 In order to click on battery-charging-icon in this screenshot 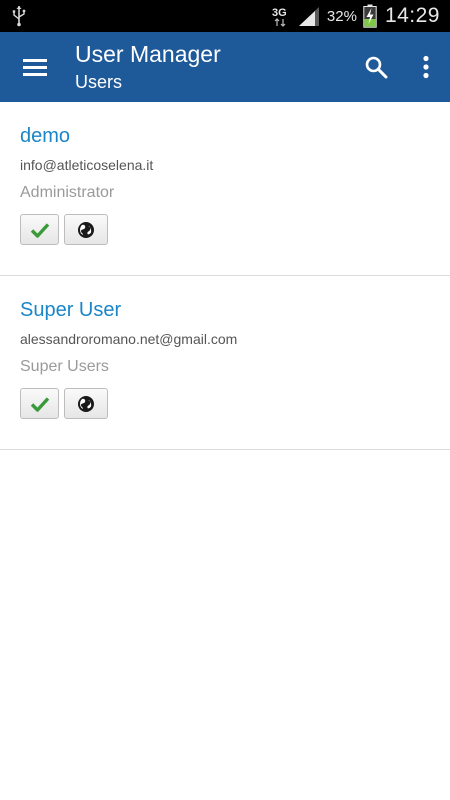, I will do `click(370, 16)`.